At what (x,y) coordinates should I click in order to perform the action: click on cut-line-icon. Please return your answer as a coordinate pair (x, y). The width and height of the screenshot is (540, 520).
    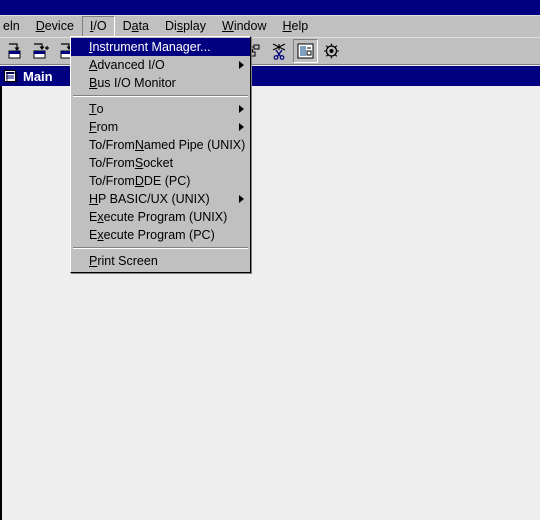
    Looking at the image, I should click on (279, 51).